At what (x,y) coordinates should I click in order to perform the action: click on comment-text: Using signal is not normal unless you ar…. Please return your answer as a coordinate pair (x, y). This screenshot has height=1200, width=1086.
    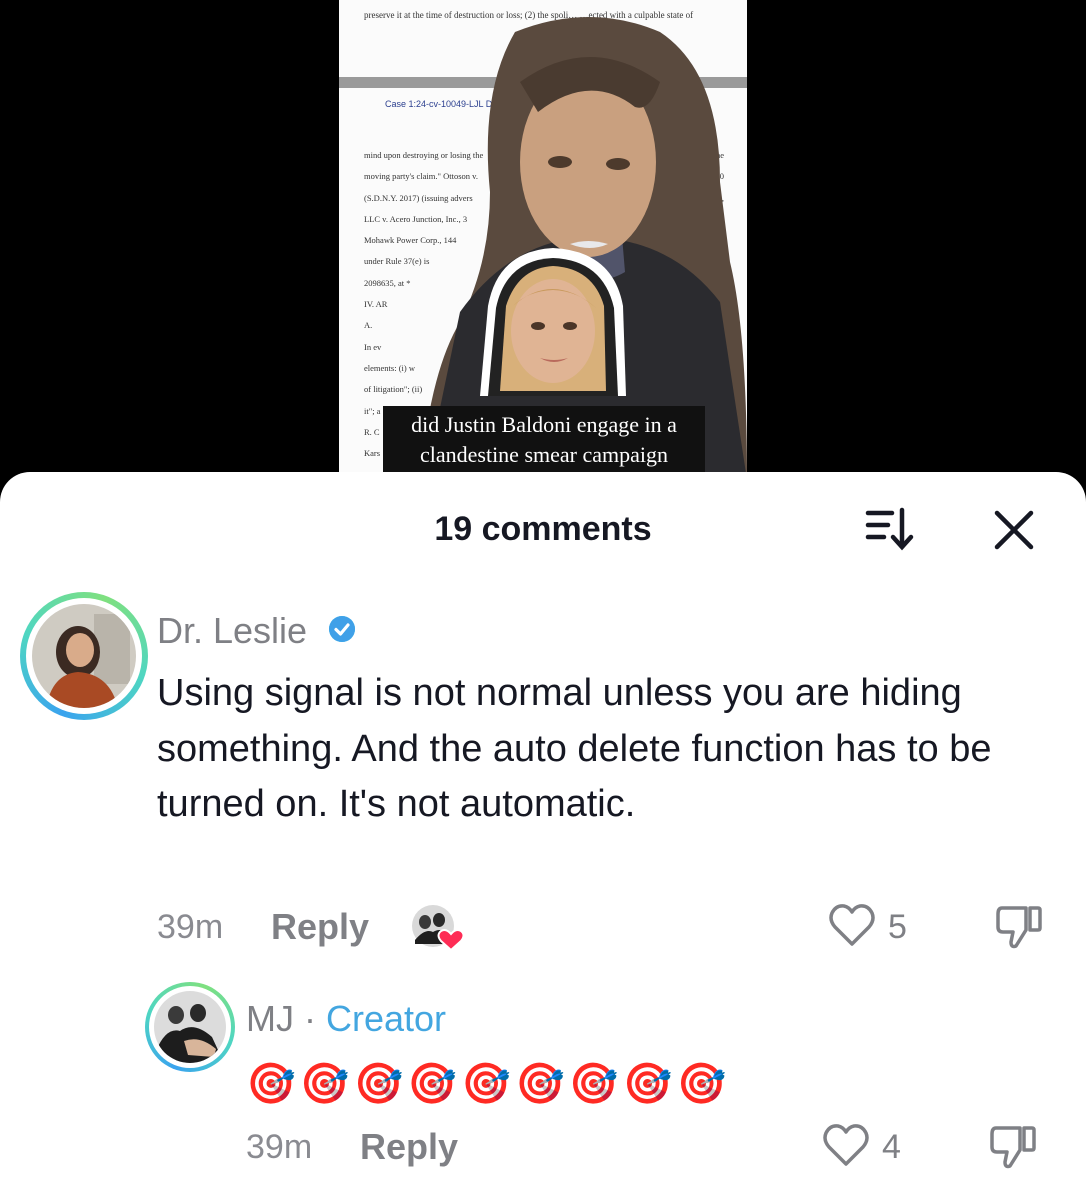
    Looking at the image, I should click on (574, 748).